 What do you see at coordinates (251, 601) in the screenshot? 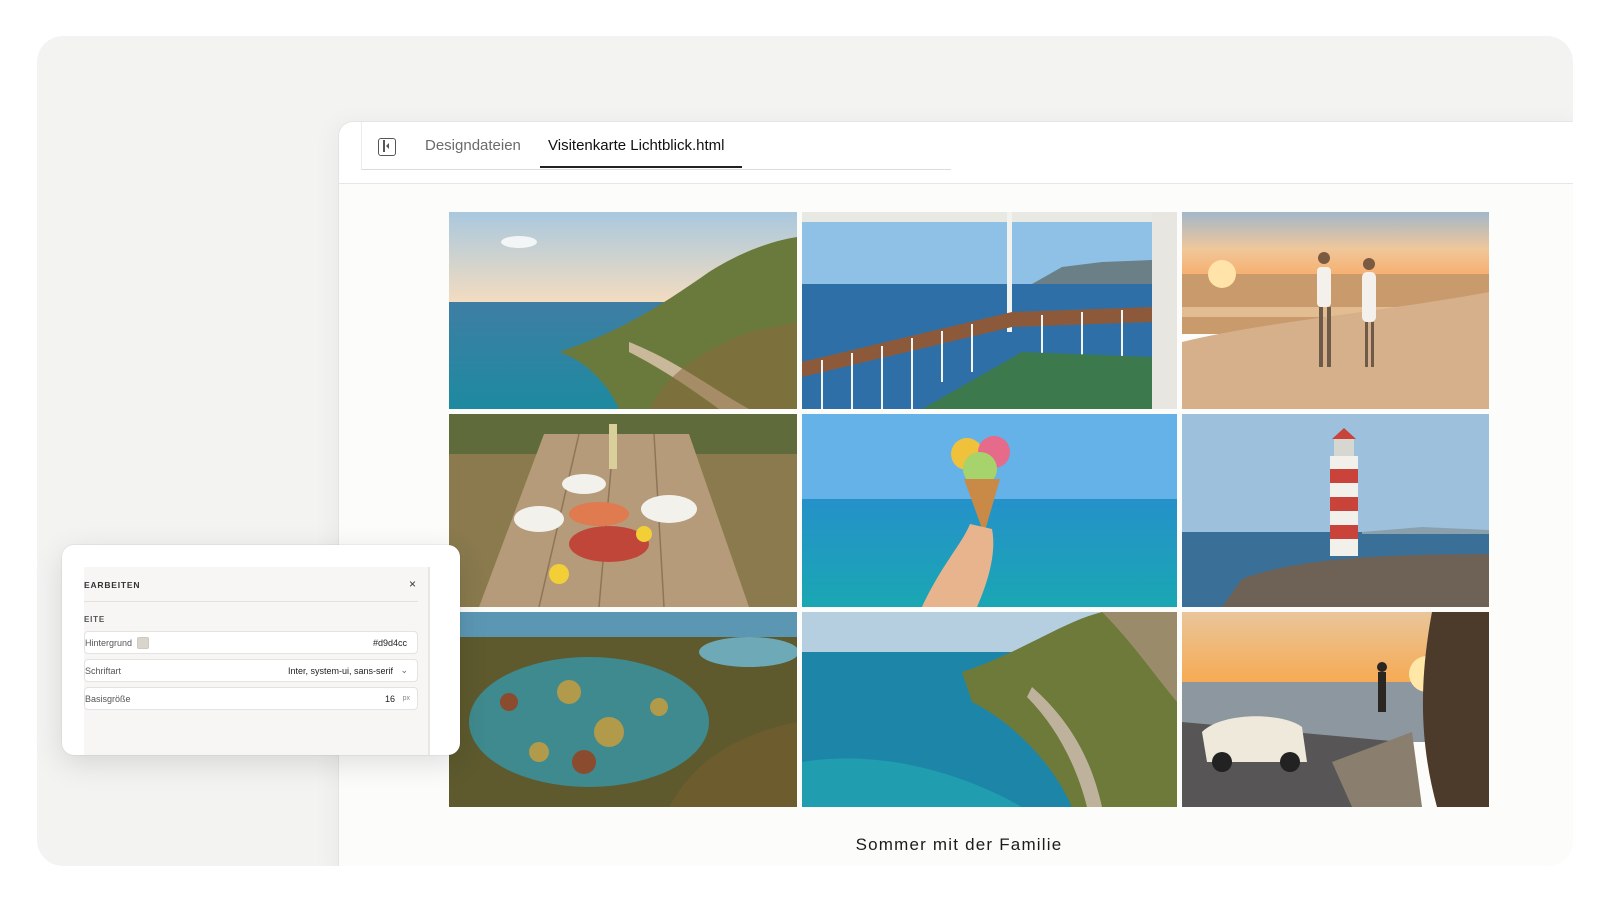
I see `editor-divider` at bounding box center [251, 601].